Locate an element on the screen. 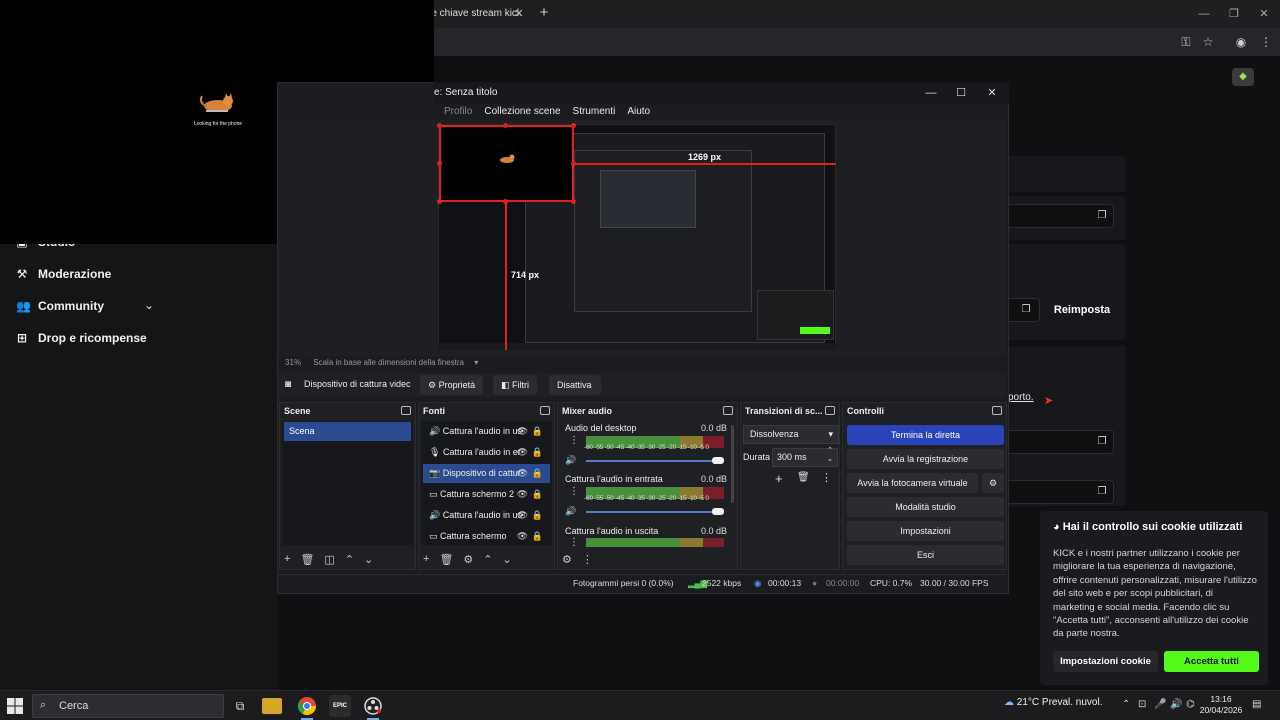 The image size is (1280, 720). scene-item: Scena is located at coordinates (347, 431).